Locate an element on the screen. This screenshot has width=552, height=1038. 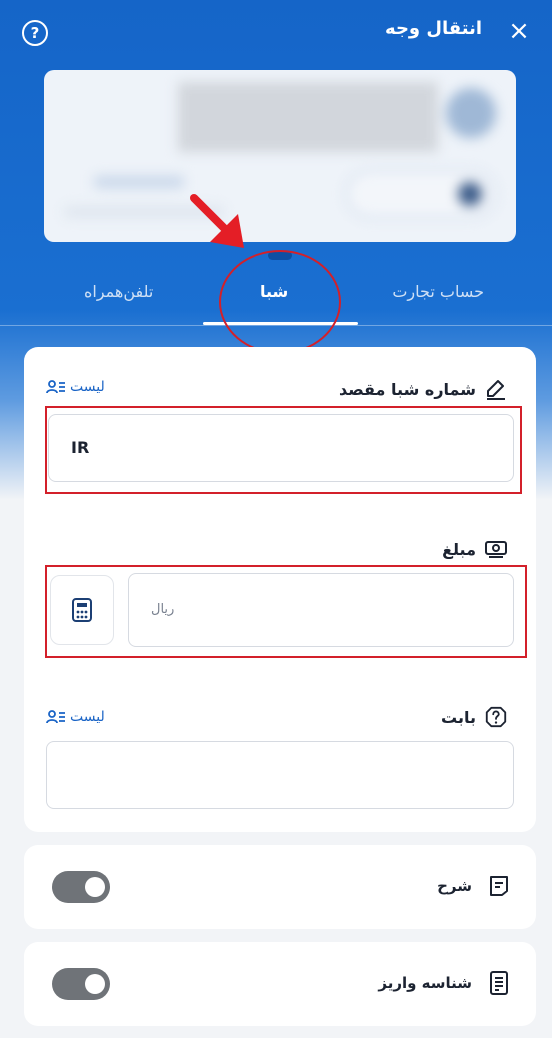
question-mark-icon is located at coordinates (496, 717).